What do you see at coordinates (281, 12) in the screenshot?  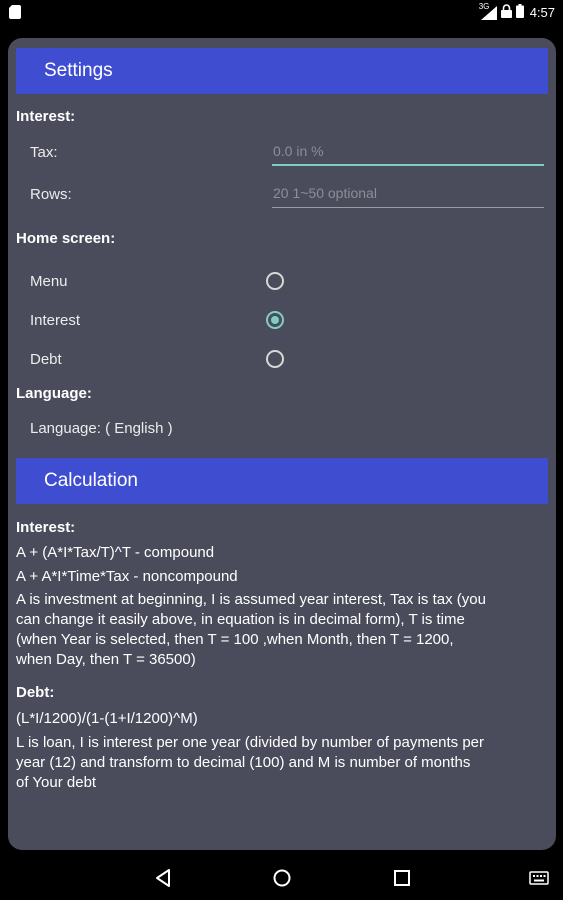 I see `status-bar: 3G 4:57` at bounding box center [281, 12].